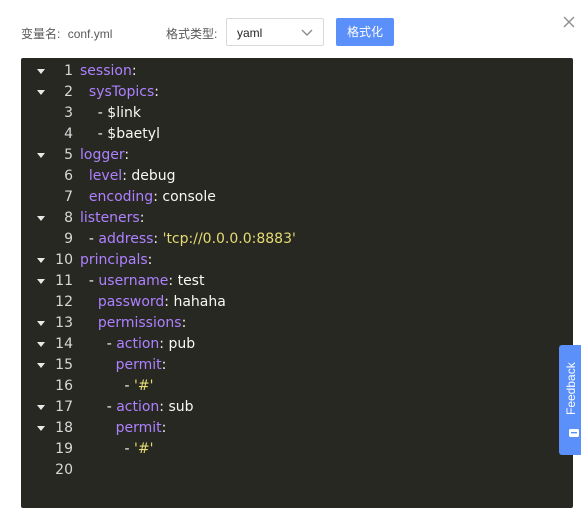 The image size is (581, 519). Describe the element at coordinates (64, 428) in the screenshot. I see `line-number: 18` at that location.